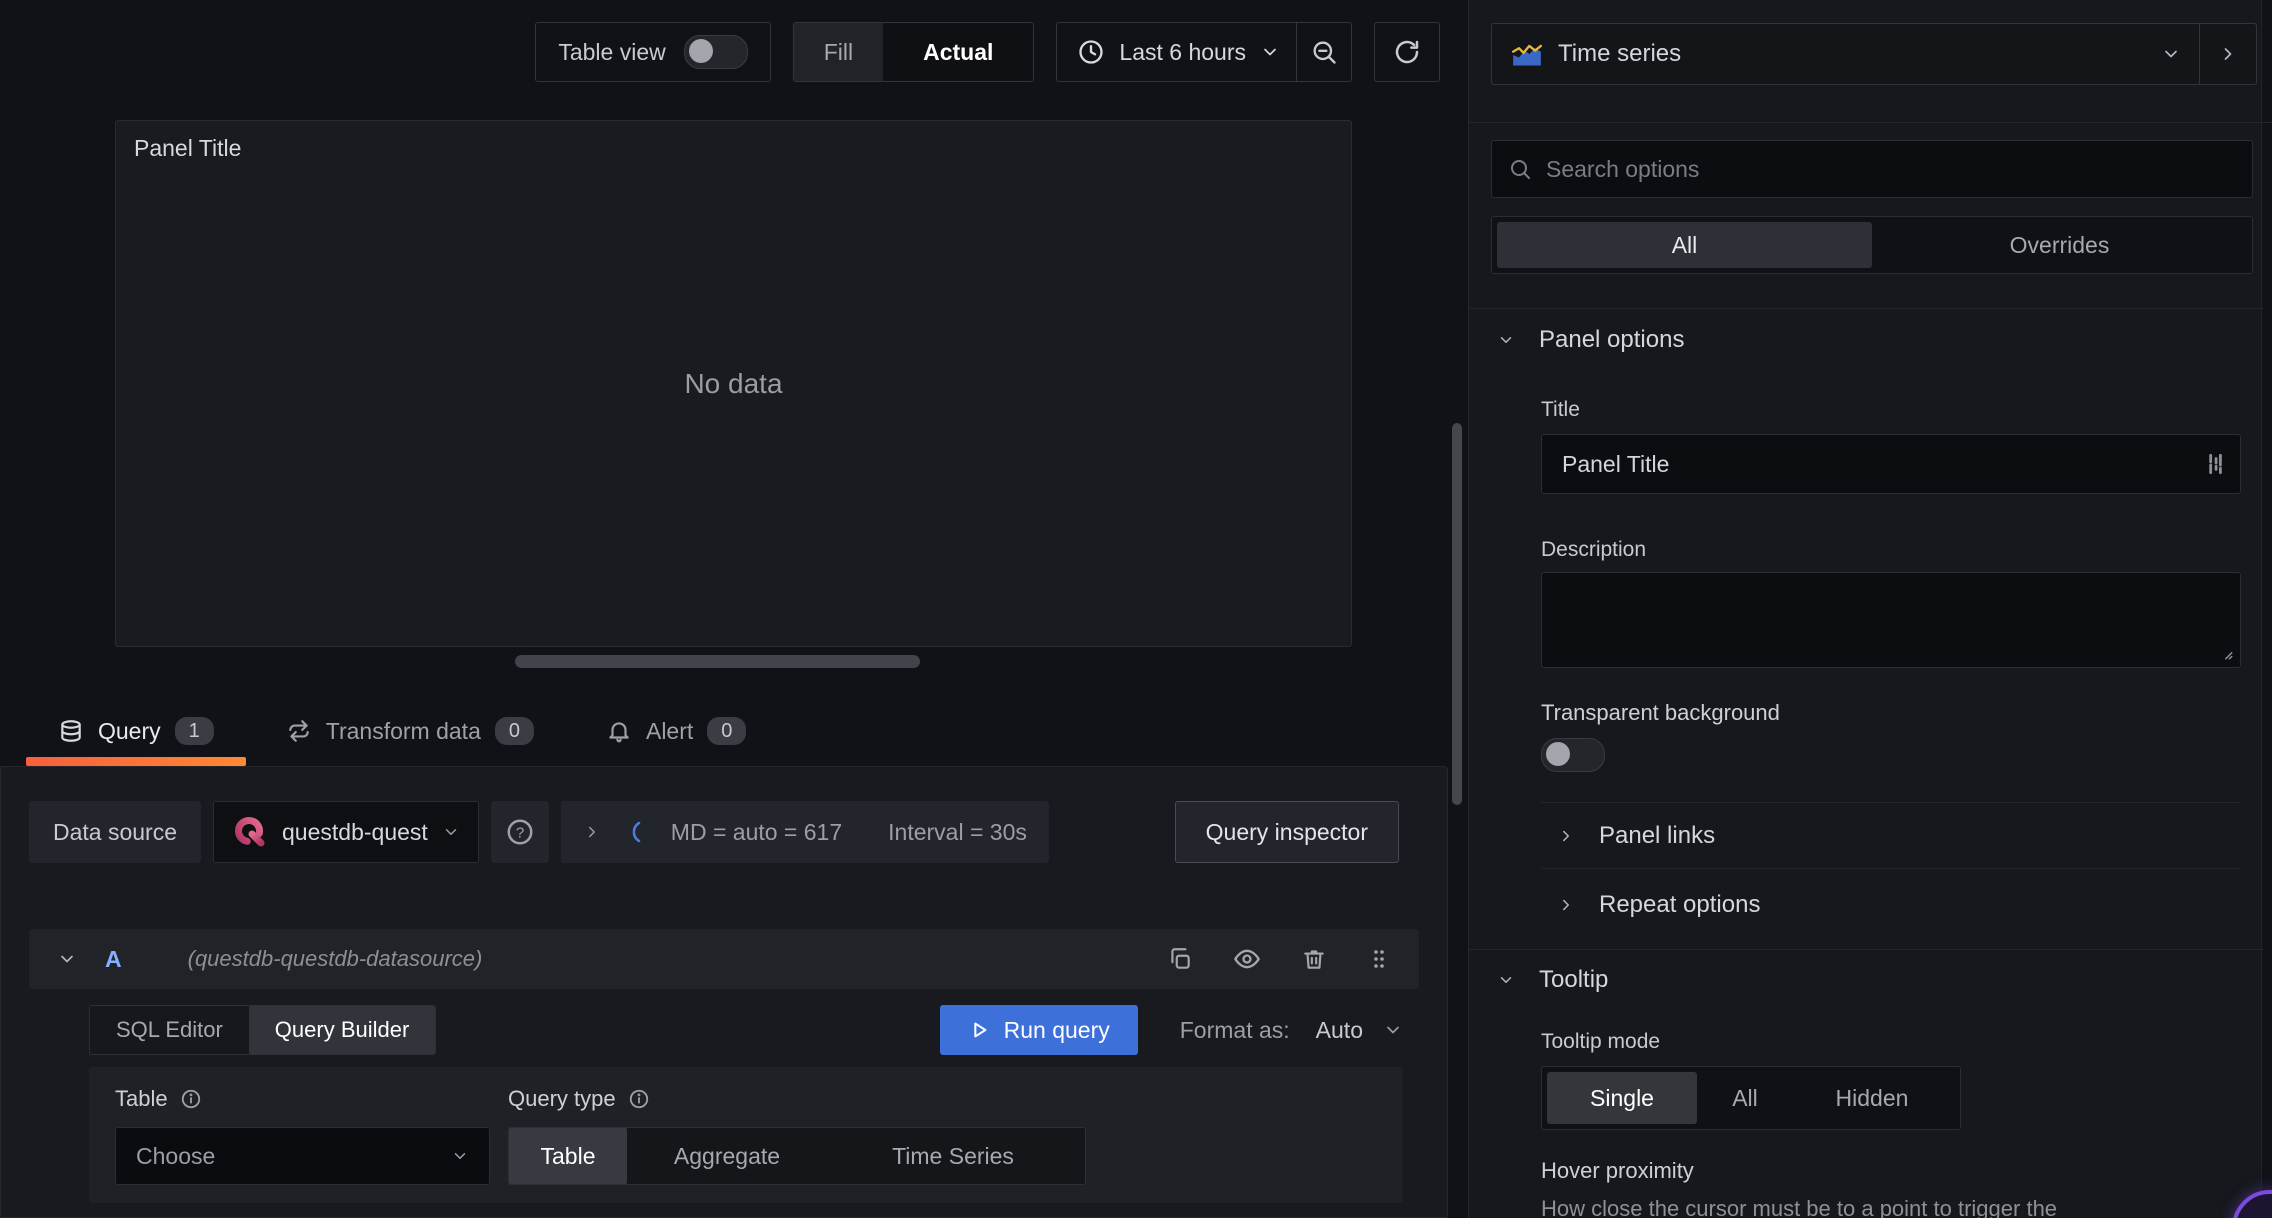 The width and height of the screenshot is (2272, 1218). What do you see at coordinates (733, 383) in the screenshot?
I see `no-data-message: No data` at bounding box center [733, 383].